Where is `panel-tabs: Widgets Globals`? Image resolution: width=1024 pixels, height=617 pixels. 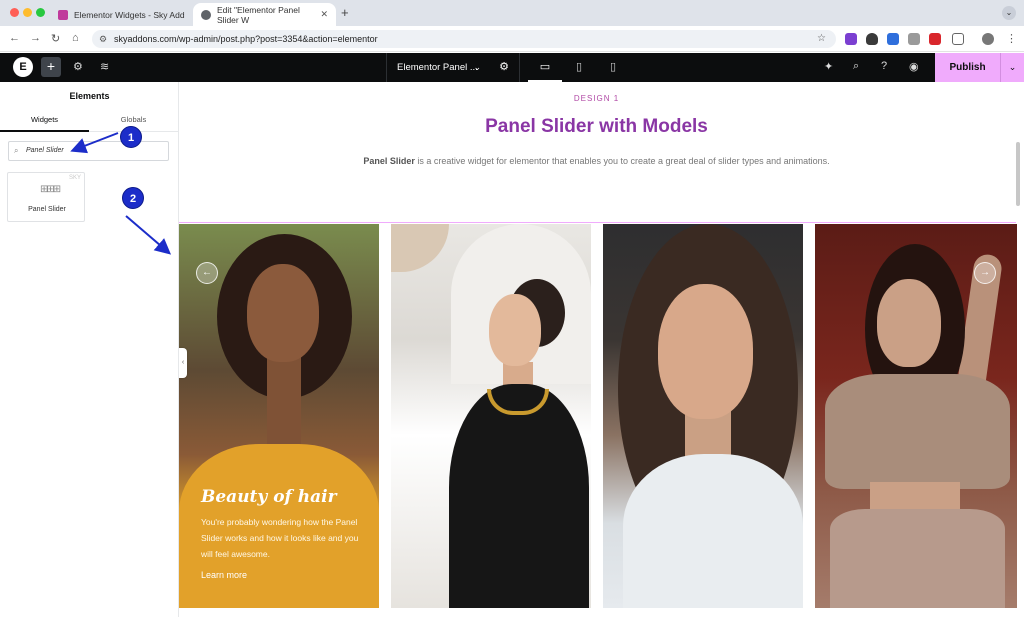
panel-tabs: Widgets Globals is located at coordinates (89, 121).